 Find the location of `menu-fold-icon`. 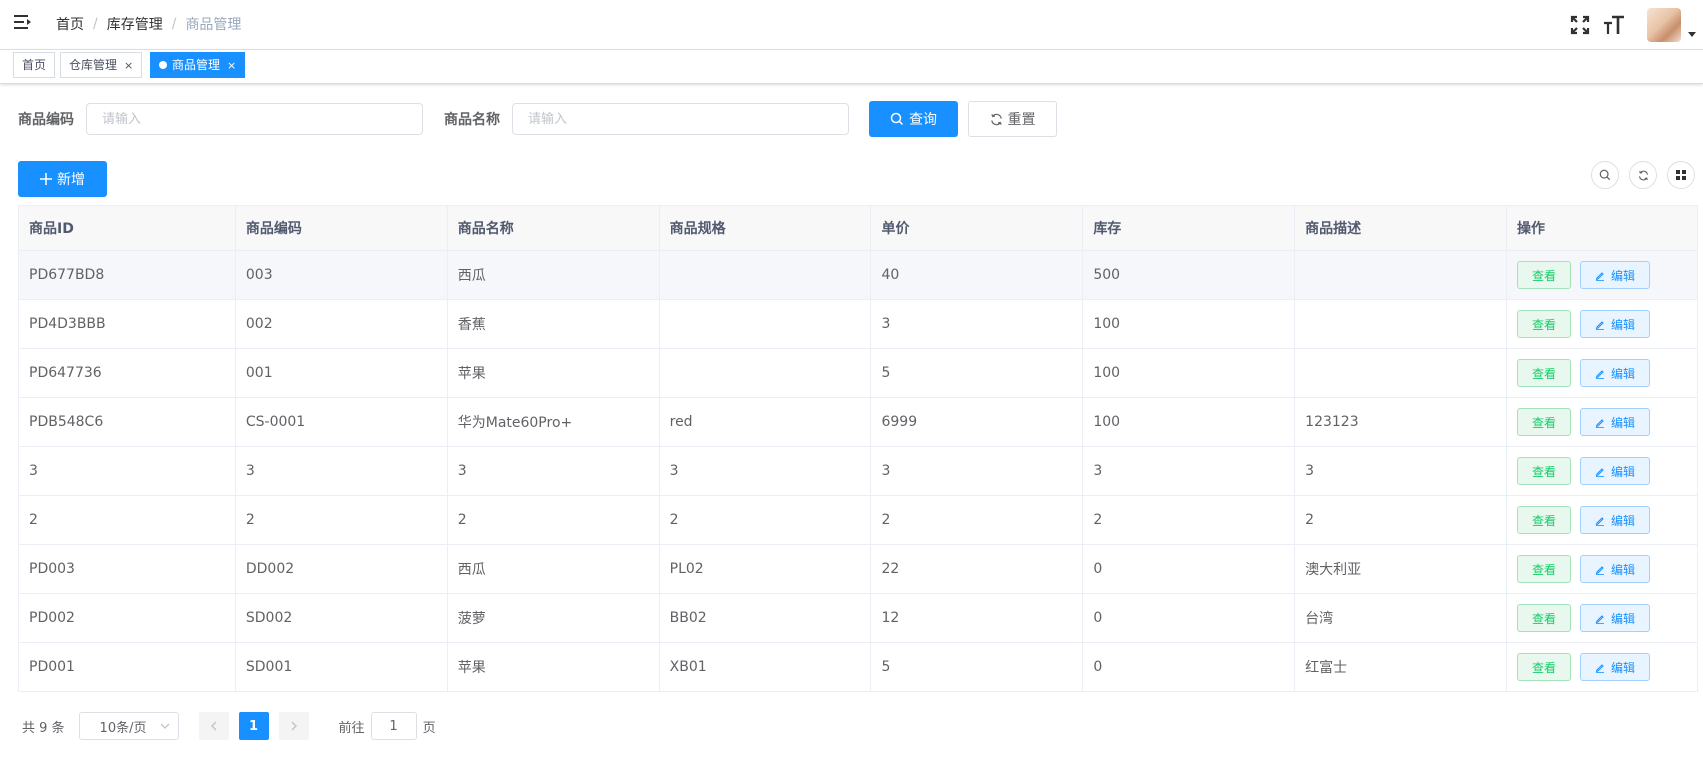

menu-fold-icon is located at coordinates (23, 22).